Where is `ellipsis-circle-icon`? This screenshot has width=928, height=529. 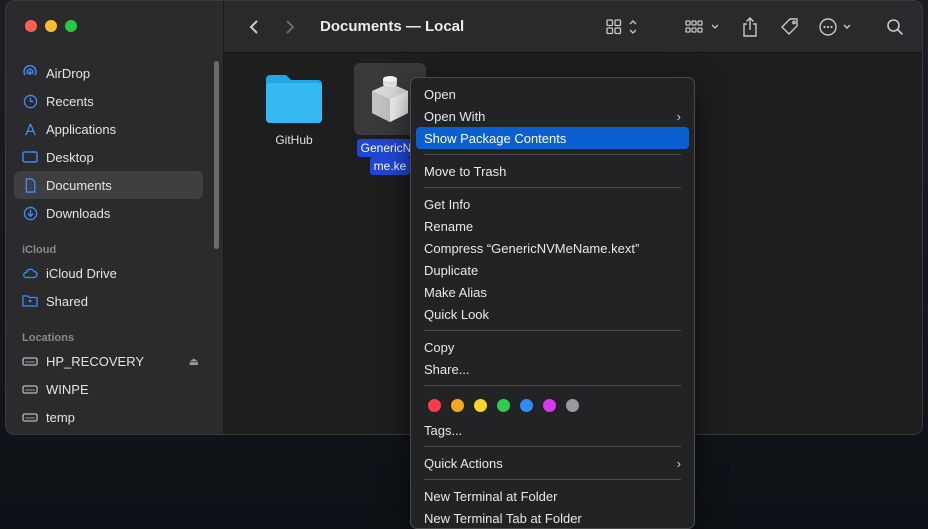
ellipsis-circle-icon is located at coordinates (835, 26).